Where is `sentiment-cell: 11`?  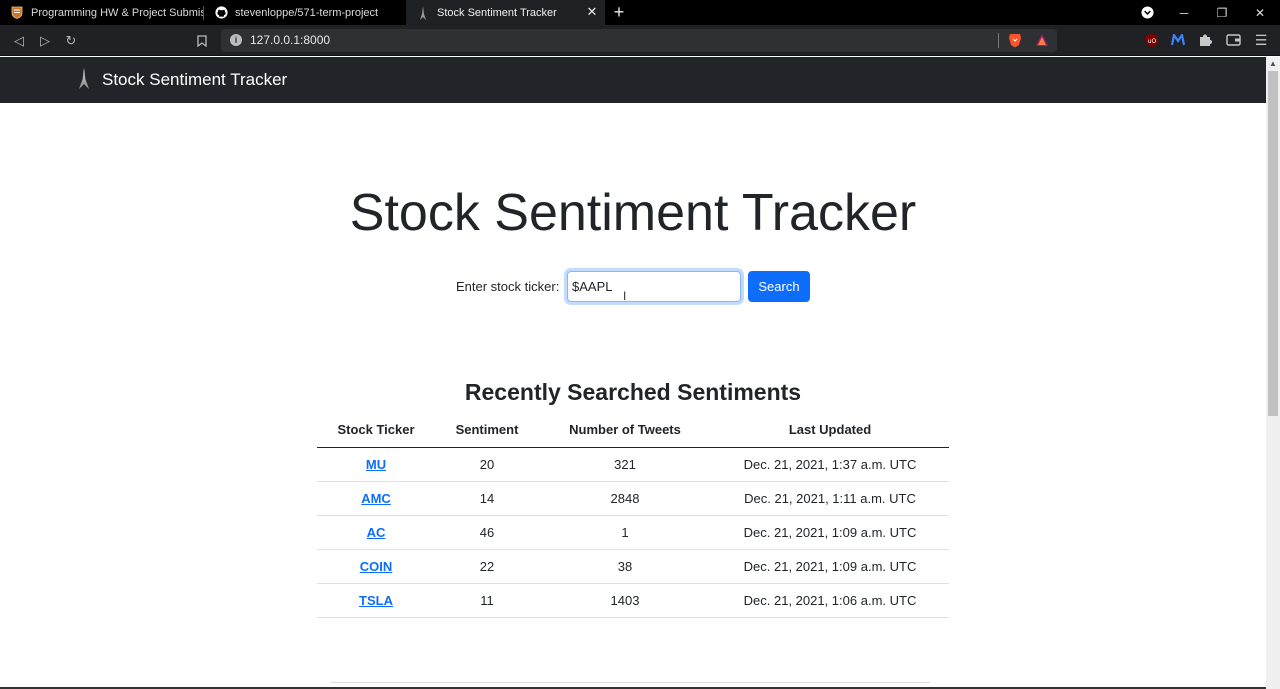 sentiment-cell: 11 is located at coordinates (487, 600).